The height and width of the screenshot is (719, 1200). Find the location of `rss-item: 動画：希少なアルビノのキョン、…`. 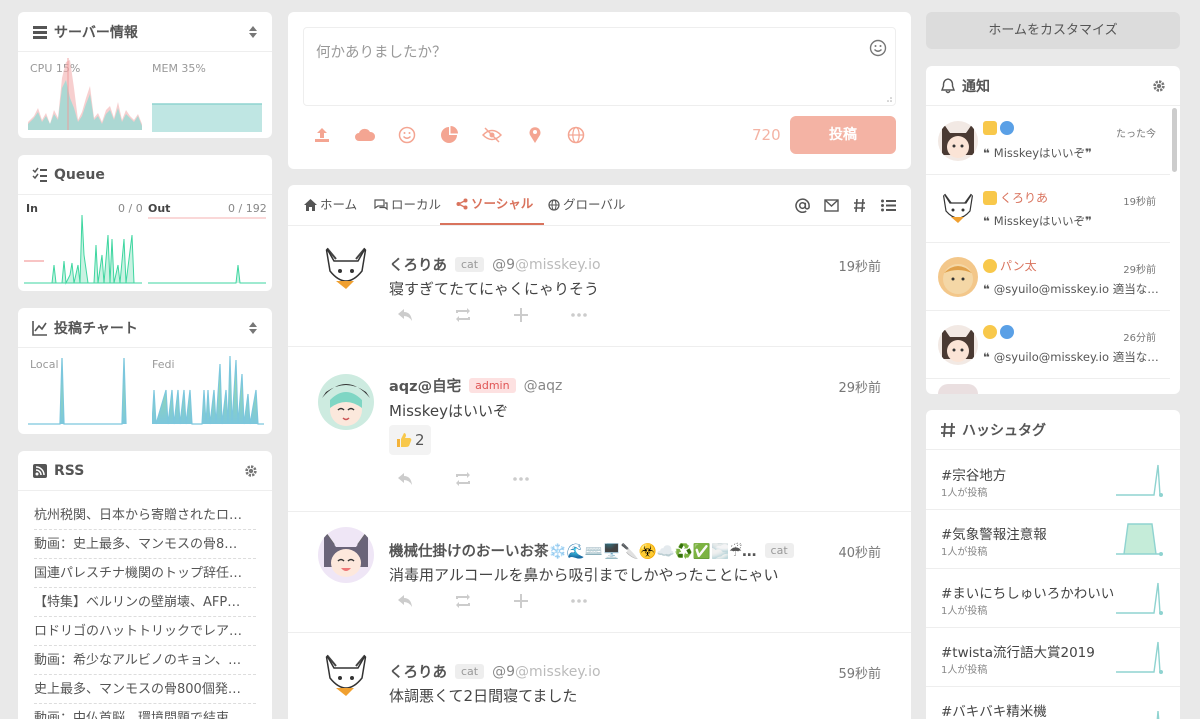

rss-item: 動画：希少なアルビノのキョン、… is located at coordinates (145, 660).